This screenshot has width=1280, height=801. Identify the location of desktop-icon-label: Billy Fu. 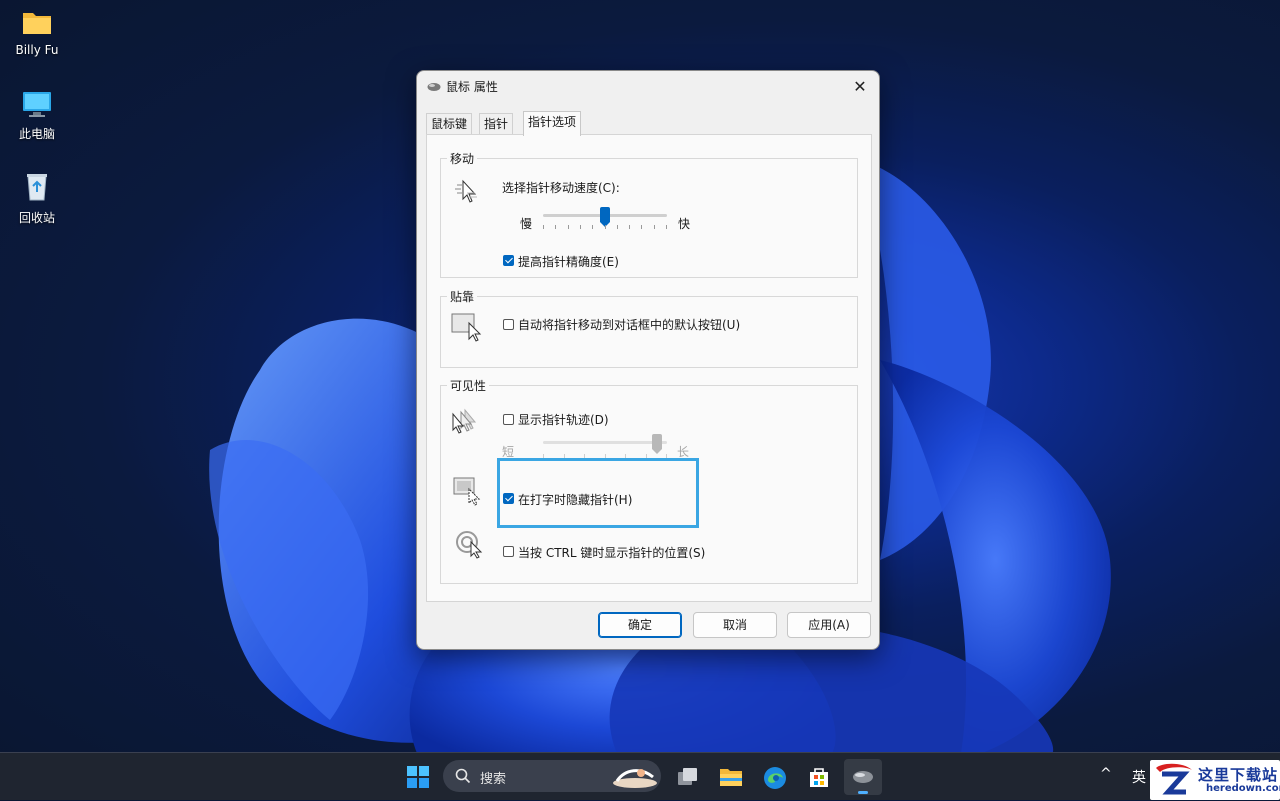
(37, 50).